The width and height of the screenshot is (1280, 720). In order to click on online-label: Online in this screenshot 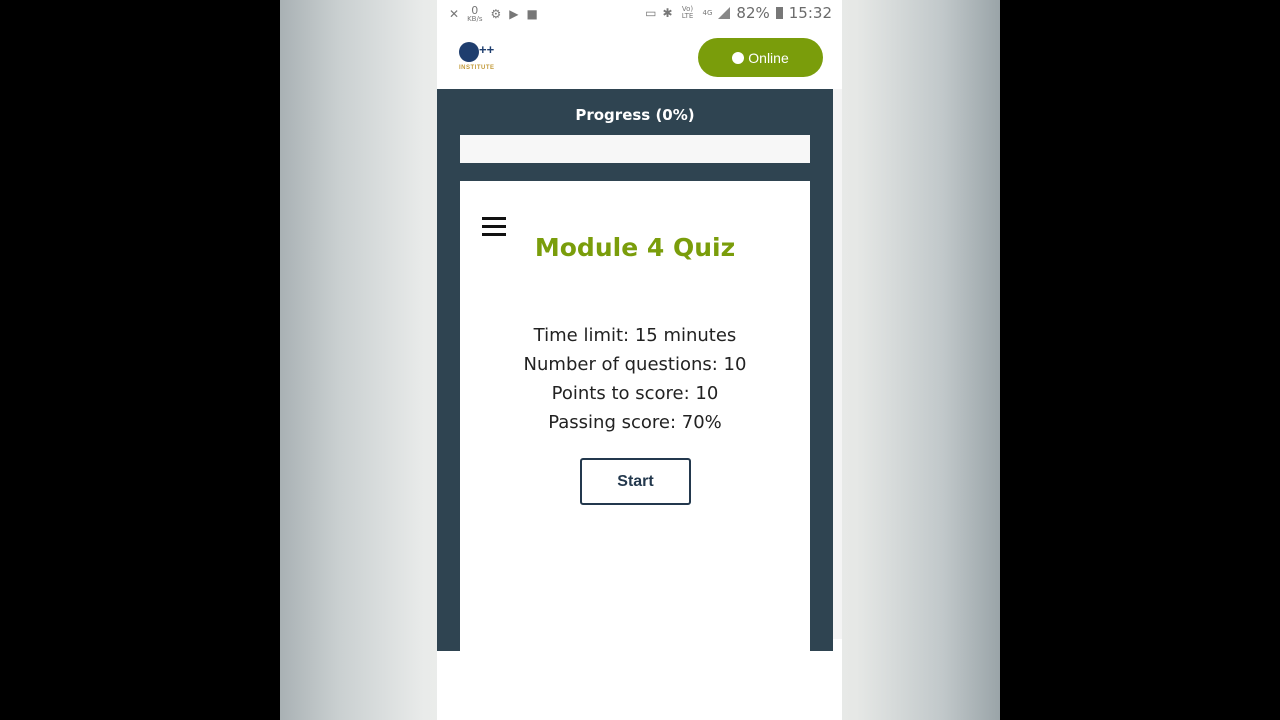, I will do `click(768, 57)`.